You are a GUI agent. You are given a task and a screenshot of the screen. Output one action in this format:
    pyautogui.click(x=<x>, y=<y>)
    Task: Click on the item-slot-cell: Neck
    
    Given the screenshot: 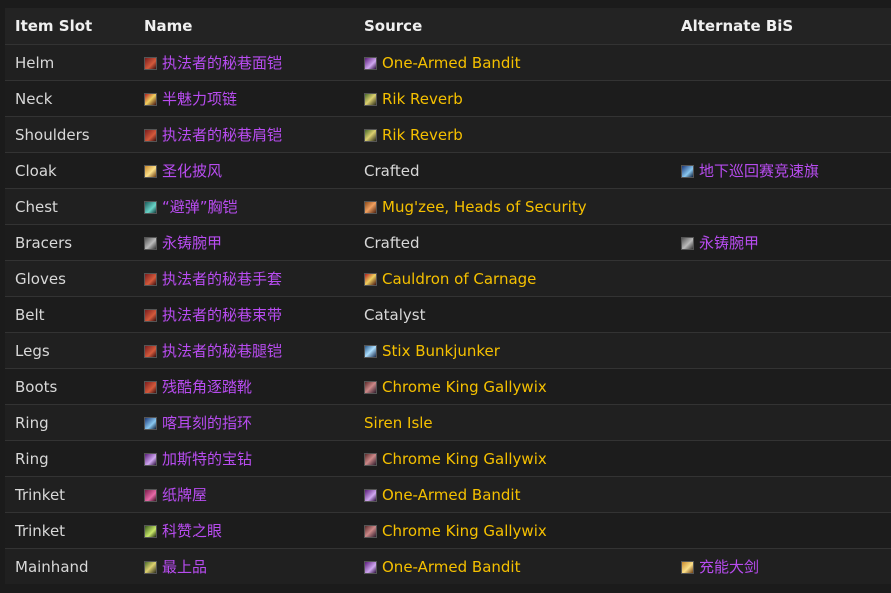 What is the action you would take?
    pyautogui.click(x=69, y=98)
    